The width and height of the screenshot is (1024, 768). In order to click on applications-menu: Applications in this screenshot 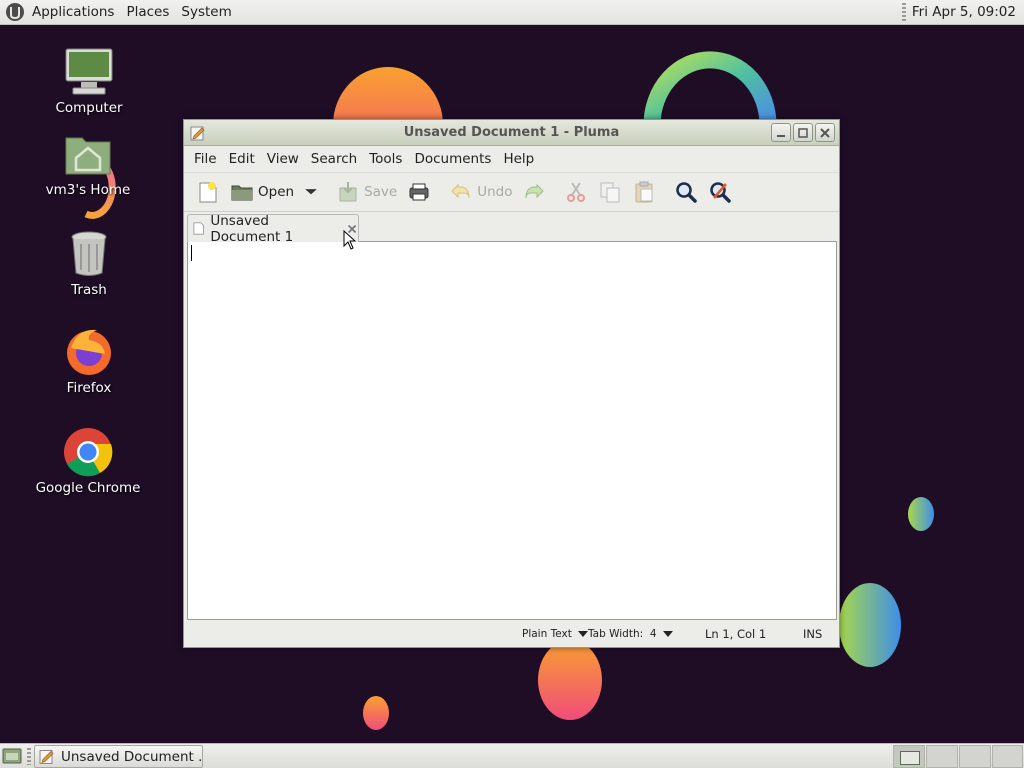, I will do `click(73, 12)`.